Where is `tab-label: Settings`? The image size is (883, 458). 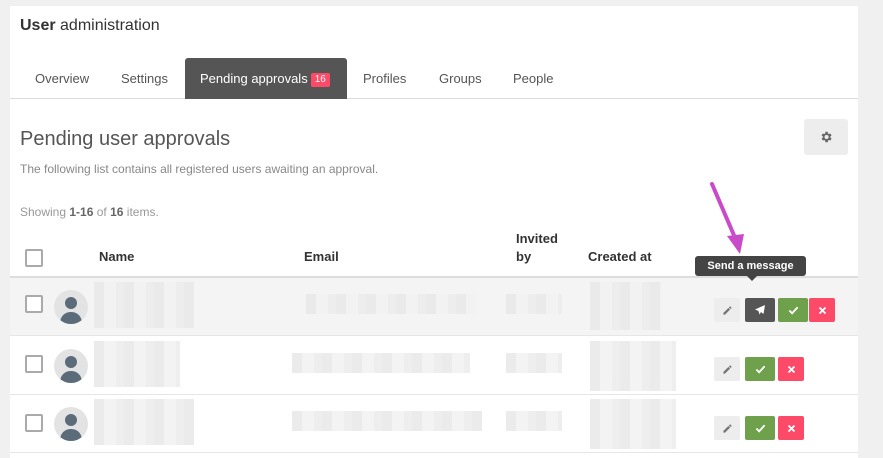
tab-label: Settings is located at coordinates (144, 78).